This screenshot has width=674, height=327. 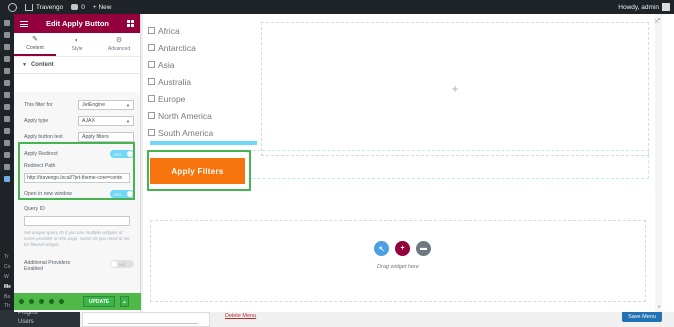 I want to click on control-apply-type: Apply type AJAX ▼, so click(x=79, y=121).